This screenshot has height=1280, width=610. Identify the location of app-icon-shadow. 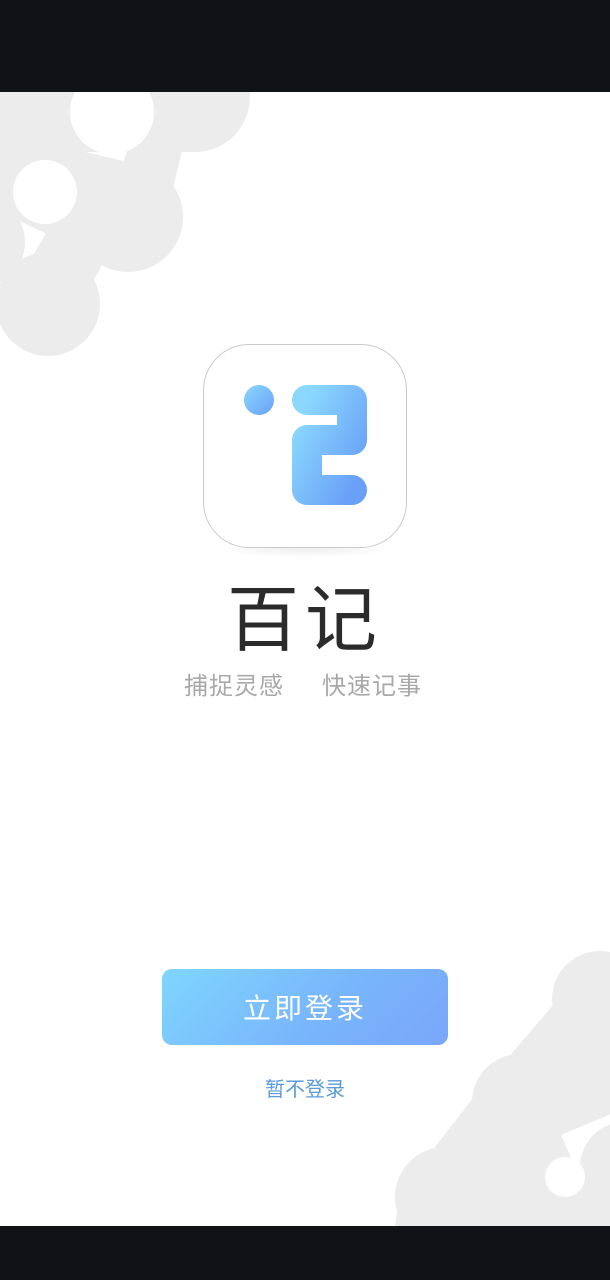
(305, 553).